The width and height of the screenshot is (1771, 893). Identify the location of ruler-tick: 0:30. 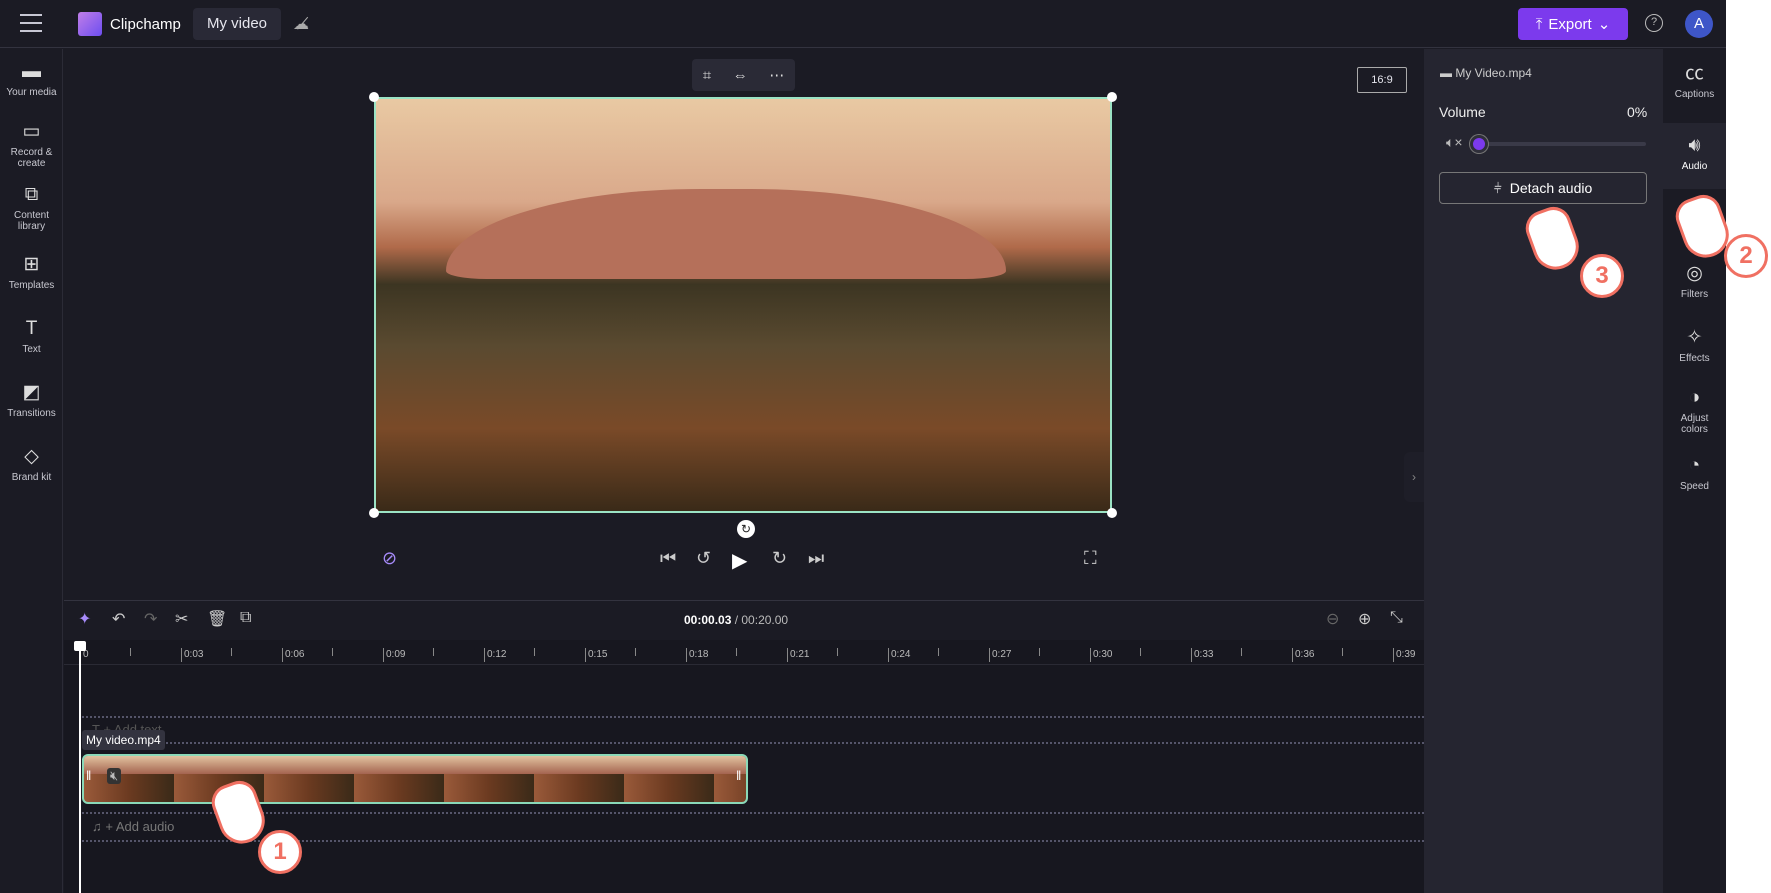
(1101, 655).